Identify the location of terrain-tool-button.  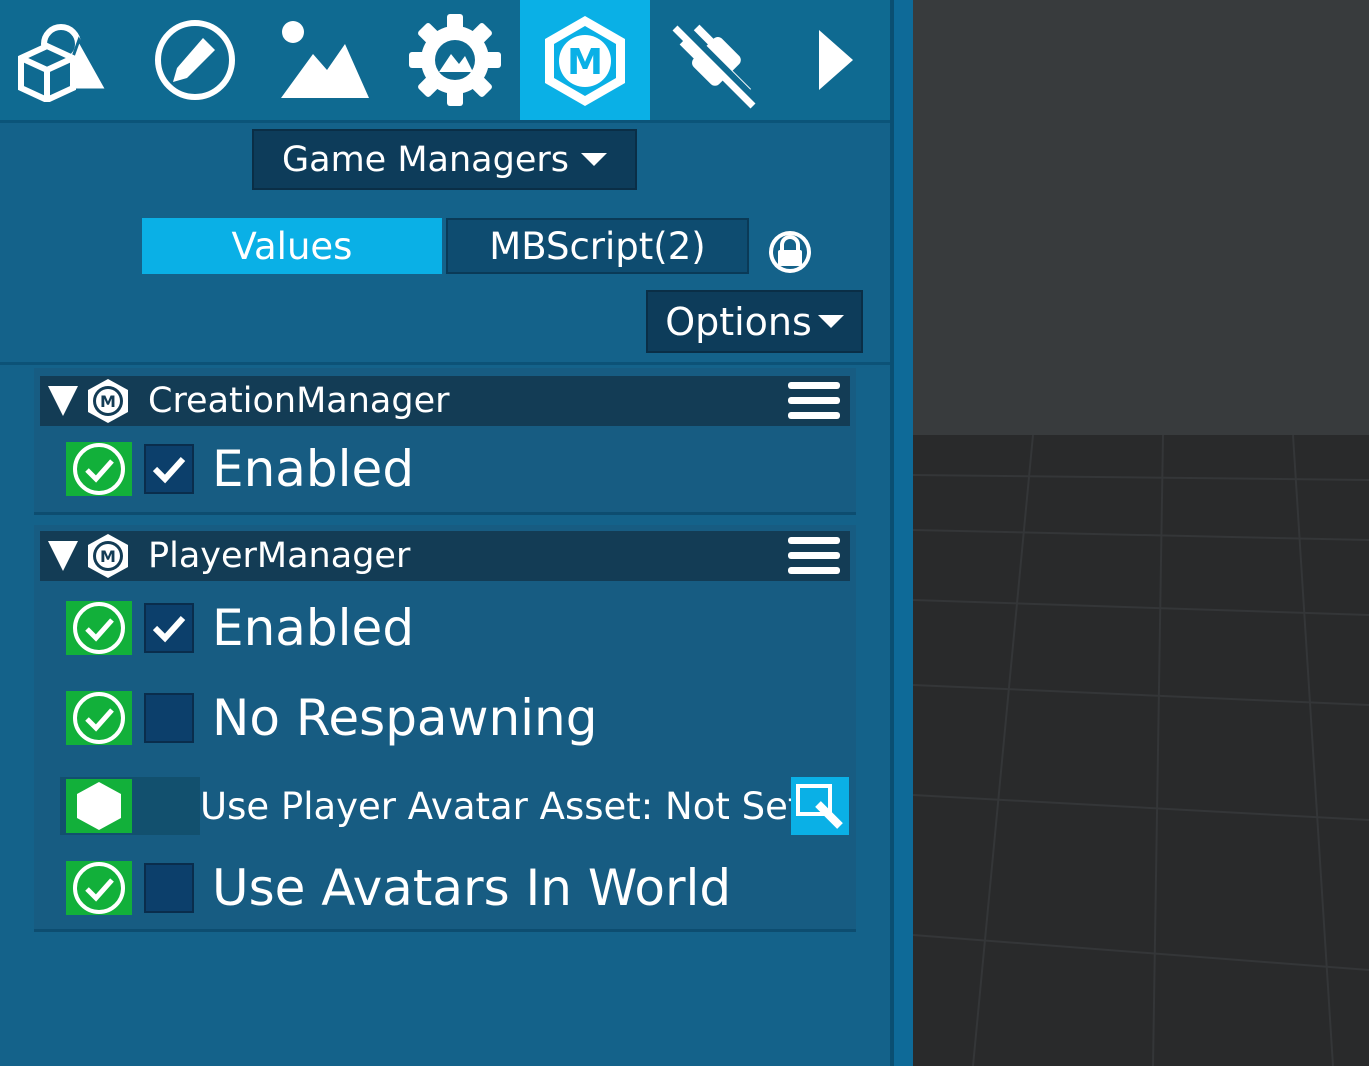
(325, 60).